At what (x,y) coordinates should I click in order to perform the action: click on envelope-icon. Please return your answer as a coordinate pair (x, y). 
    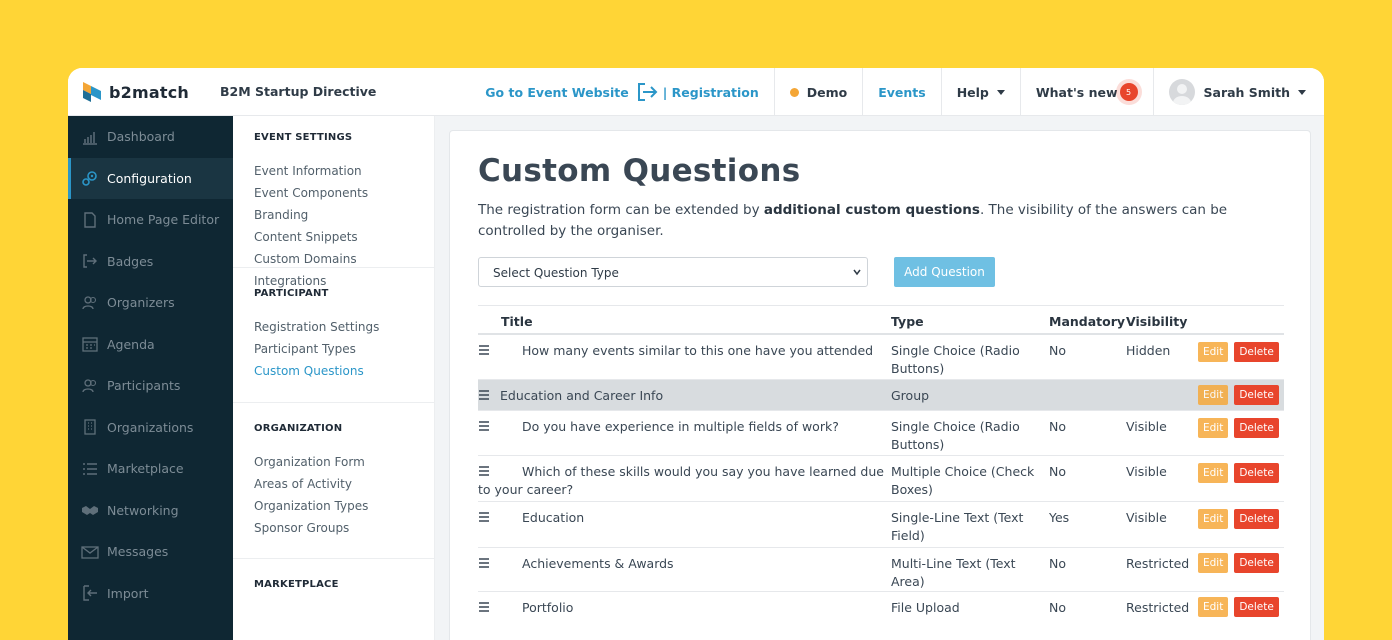
    Looking at the image, I should click on (90, 552).